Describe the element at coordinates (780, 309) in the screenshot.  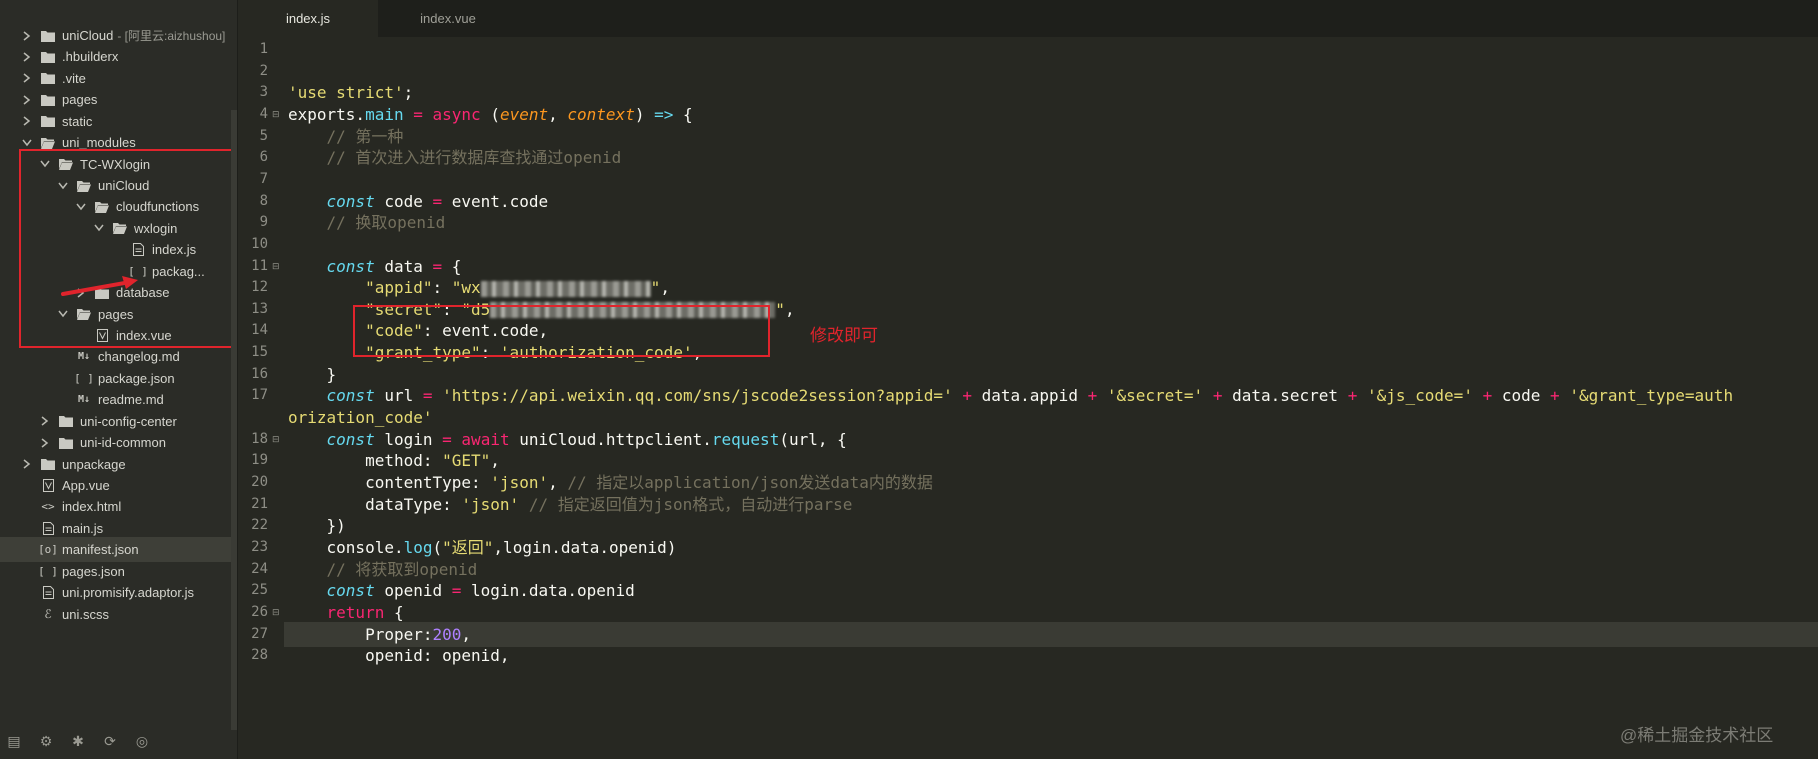
I see `code-token: "` at that location.